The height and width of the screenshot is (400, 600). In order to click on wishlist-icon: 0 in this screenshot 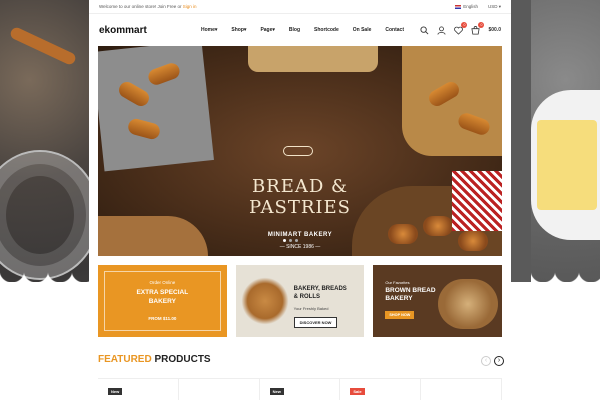, I will do `click(461, 28)`.